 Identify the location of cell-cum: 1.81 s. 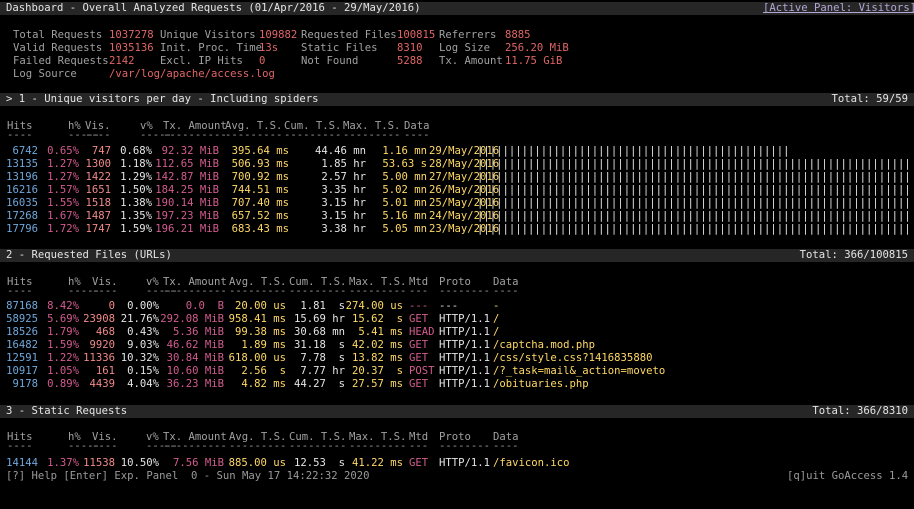
(322, 306).